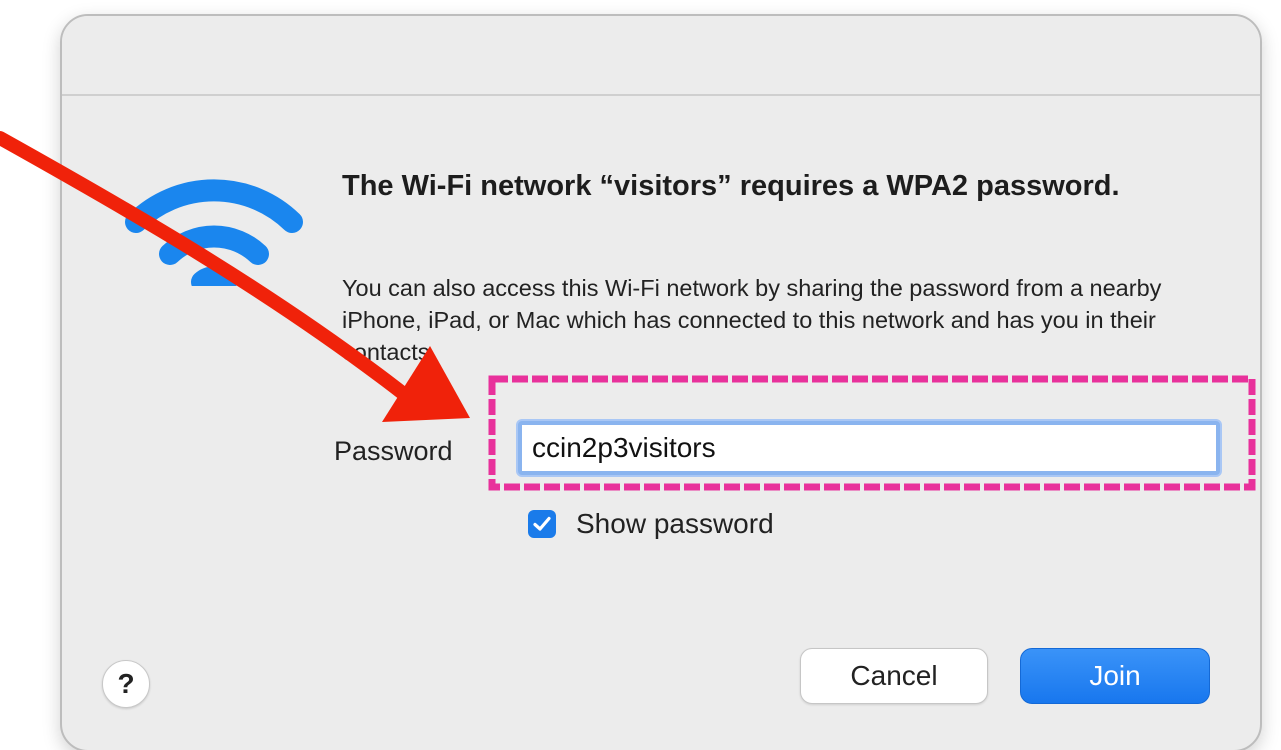 This screenshot has height=750, width=1281. What do you see at coordinates (214, 232) in the screenshot?
I see `wifi-icon` at bounding box center [214, 232].